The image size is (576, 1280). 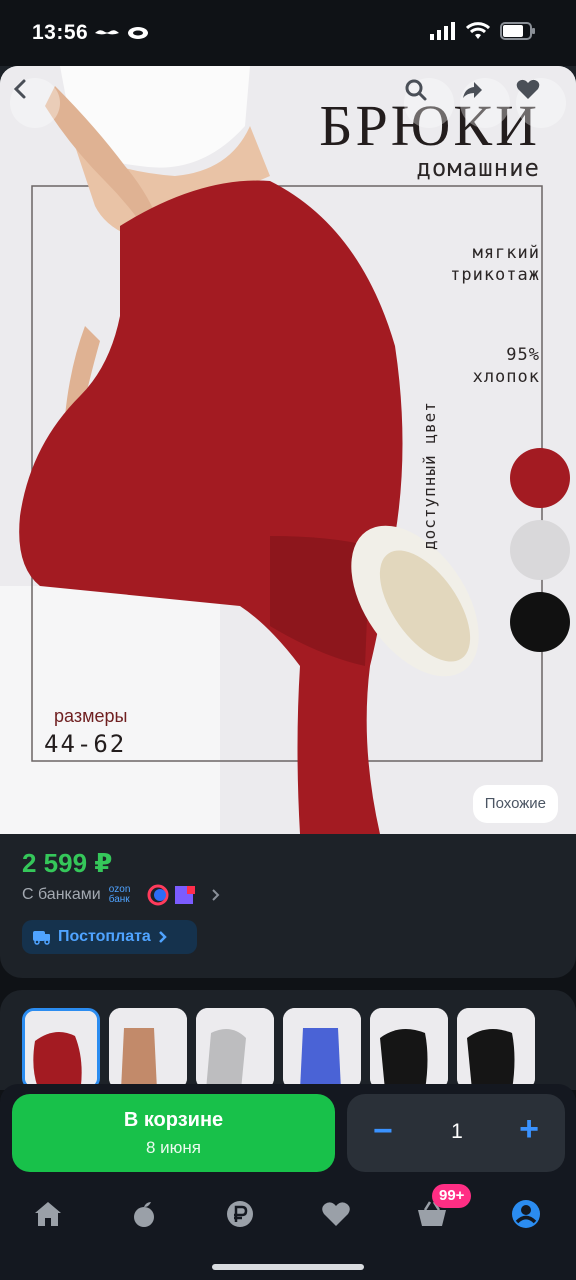 What do you see at coordinates (541, 103) in the screenshot?
I see `favorite-button` at bounding box center [541, 103].